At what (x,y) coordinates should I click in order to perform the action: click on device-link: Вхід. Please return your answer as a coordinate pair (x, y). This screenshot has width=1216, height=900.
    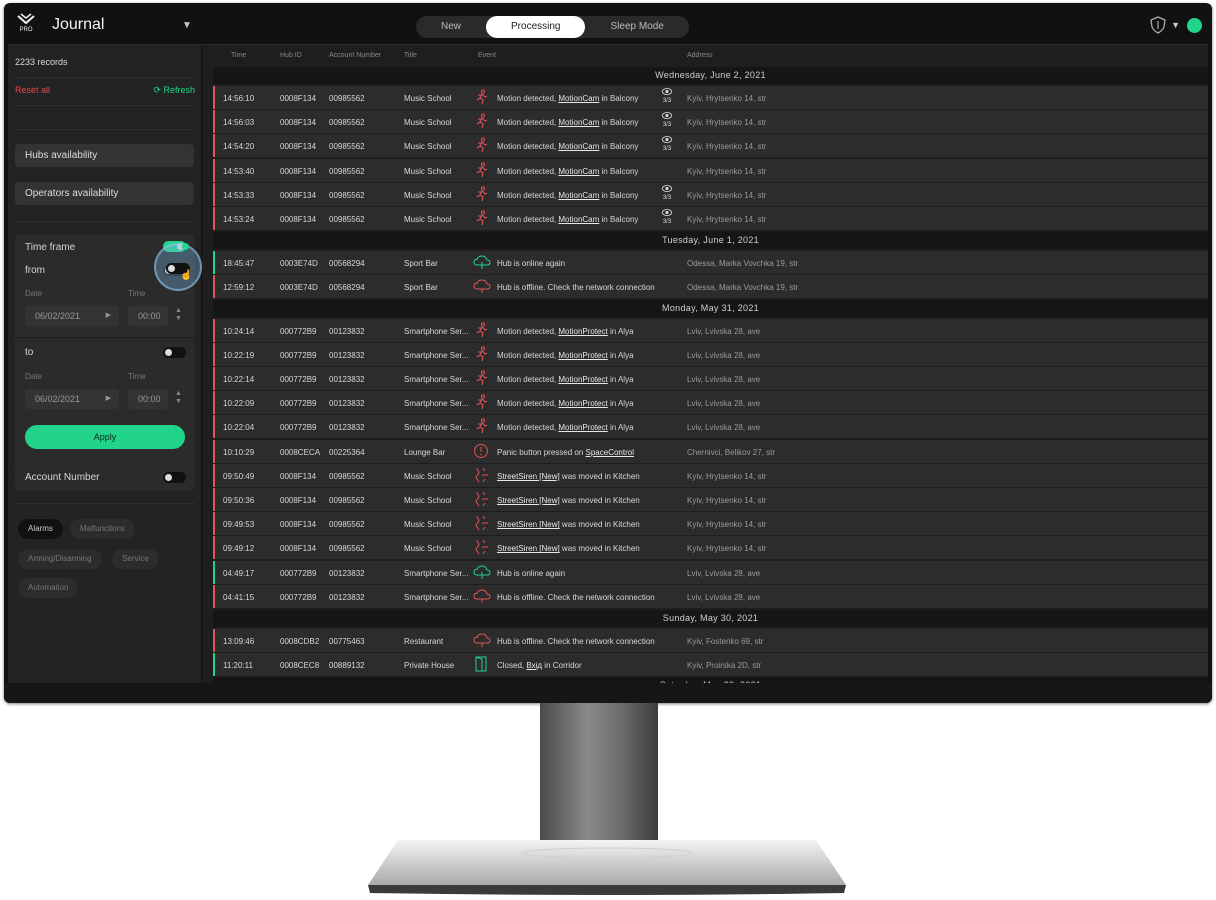
    Looking at the image, I should click on (534, 665).